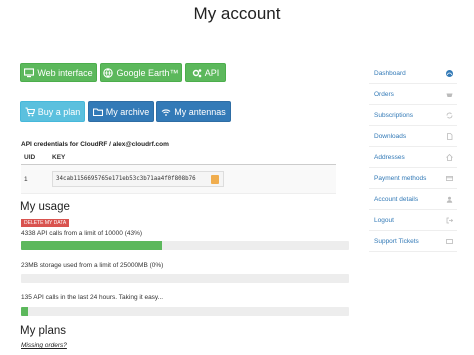 The image size is (474, 355). Describe the element at coordinates (166, 112) in the screenshot. I see `wifi-icon` at that location.